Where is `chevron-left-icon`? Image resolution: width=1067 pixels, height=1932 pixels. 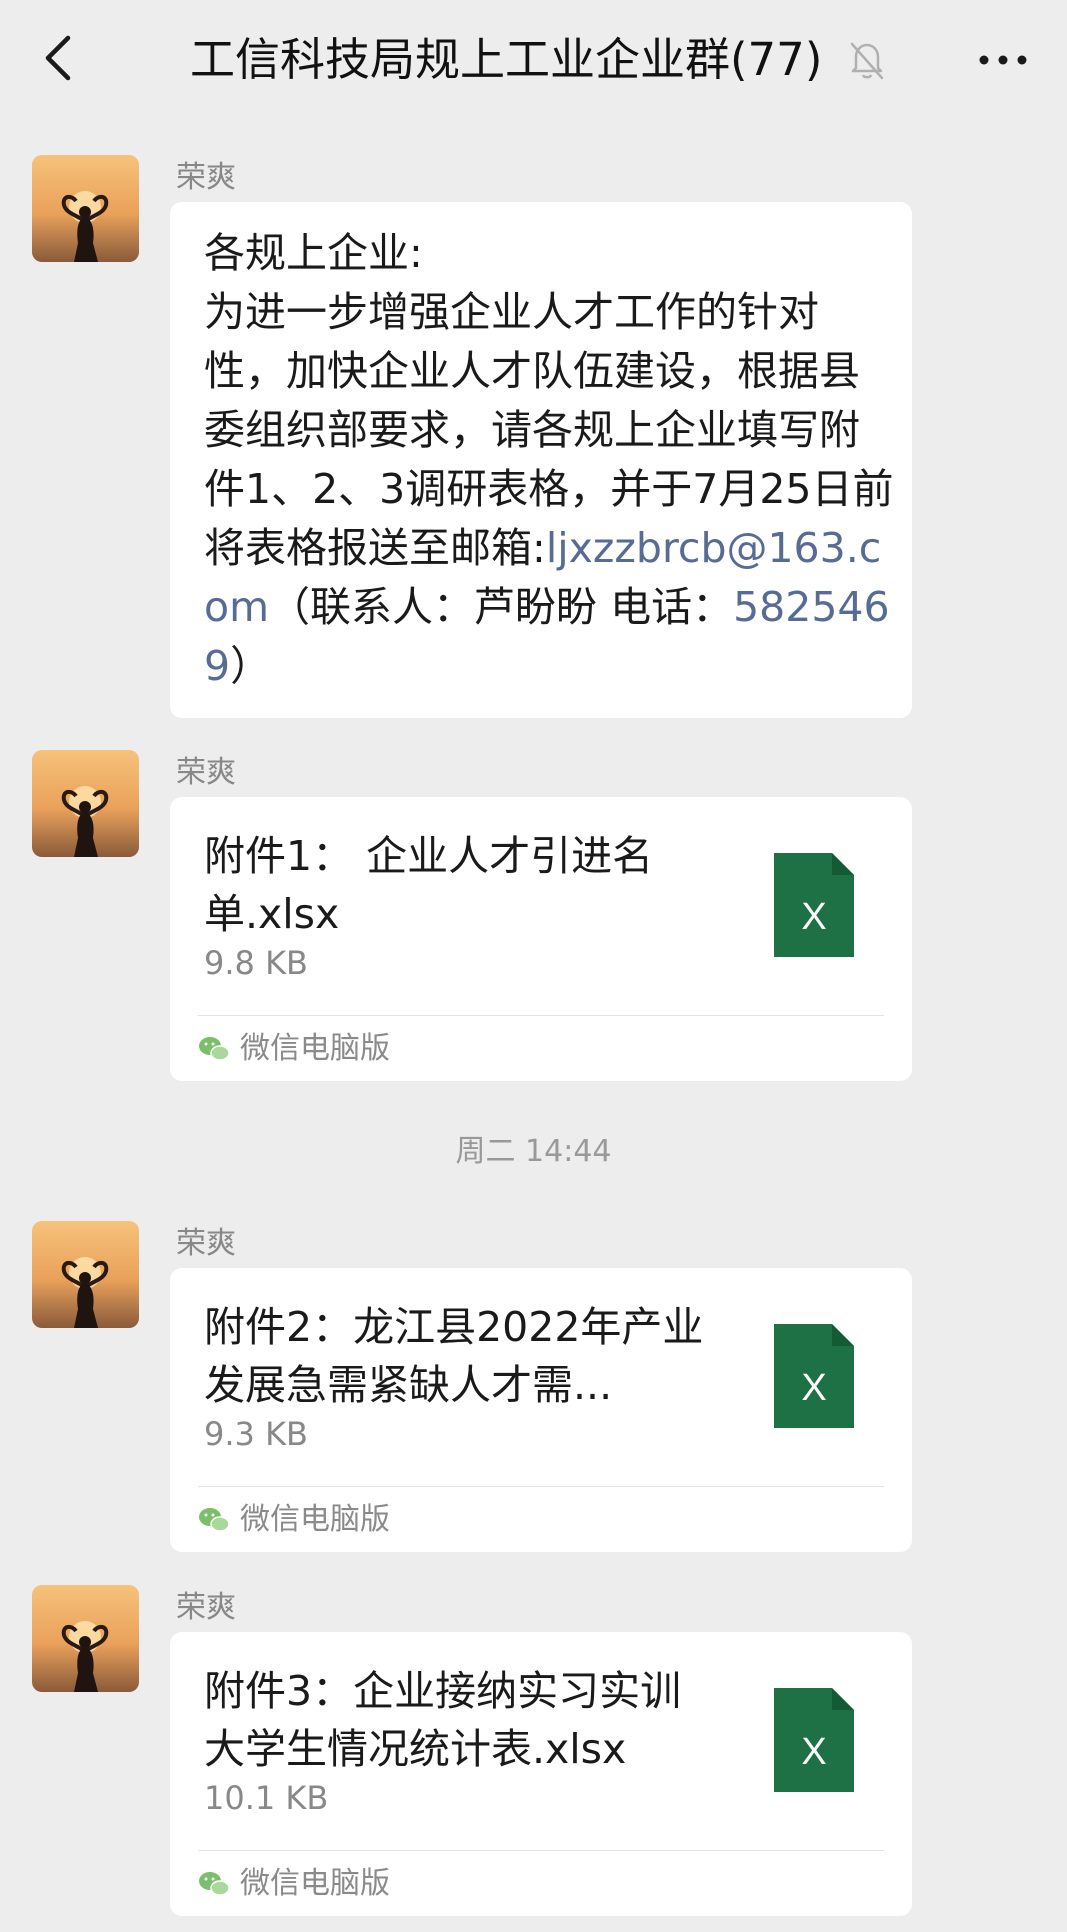 chevron-left-icon is located at coordinates (58, 58).